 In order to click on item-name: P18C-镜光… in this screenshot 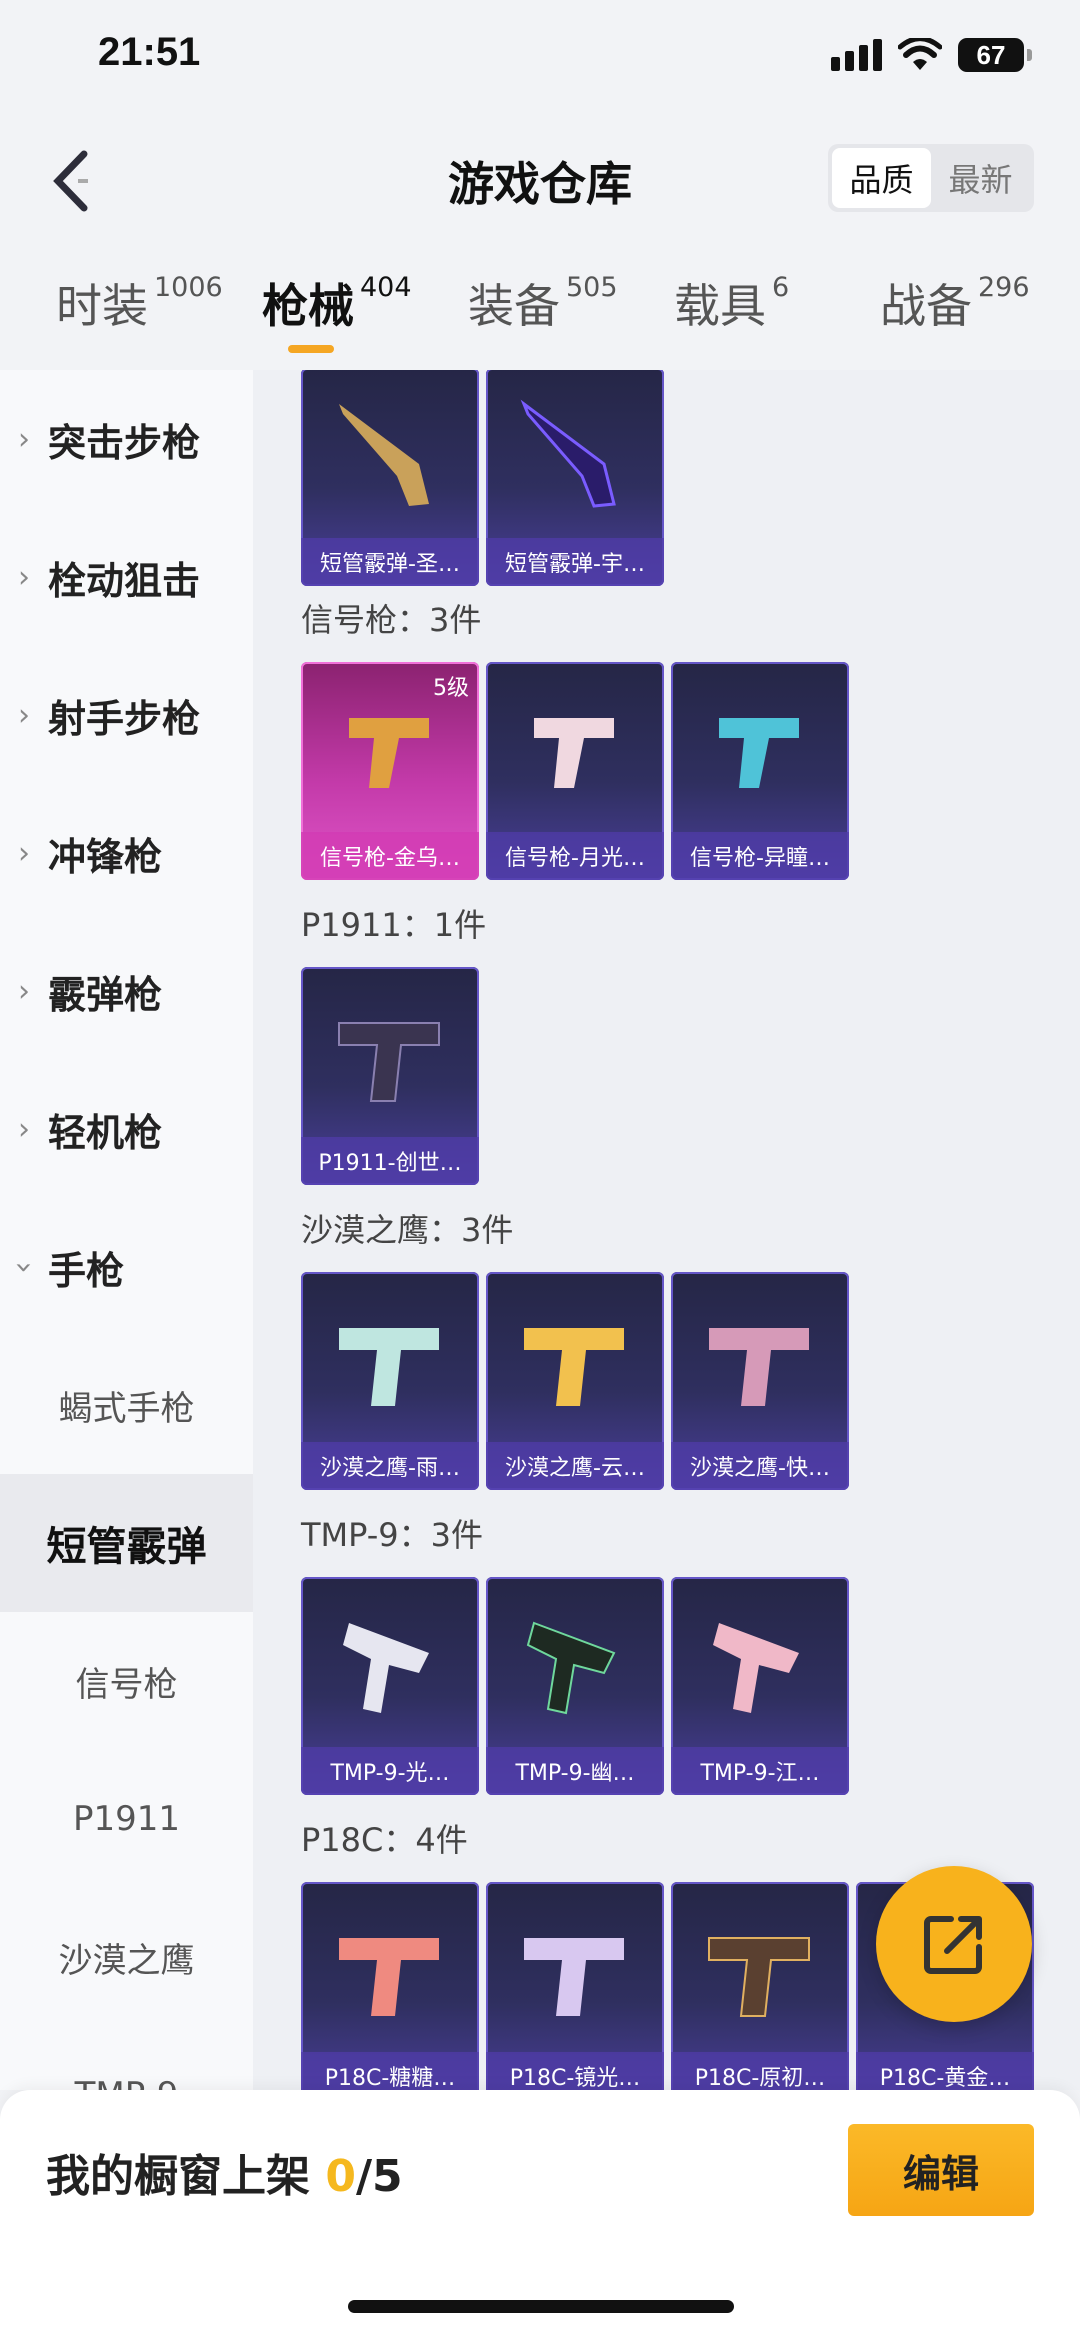, I will do `click(575, 2071)`.